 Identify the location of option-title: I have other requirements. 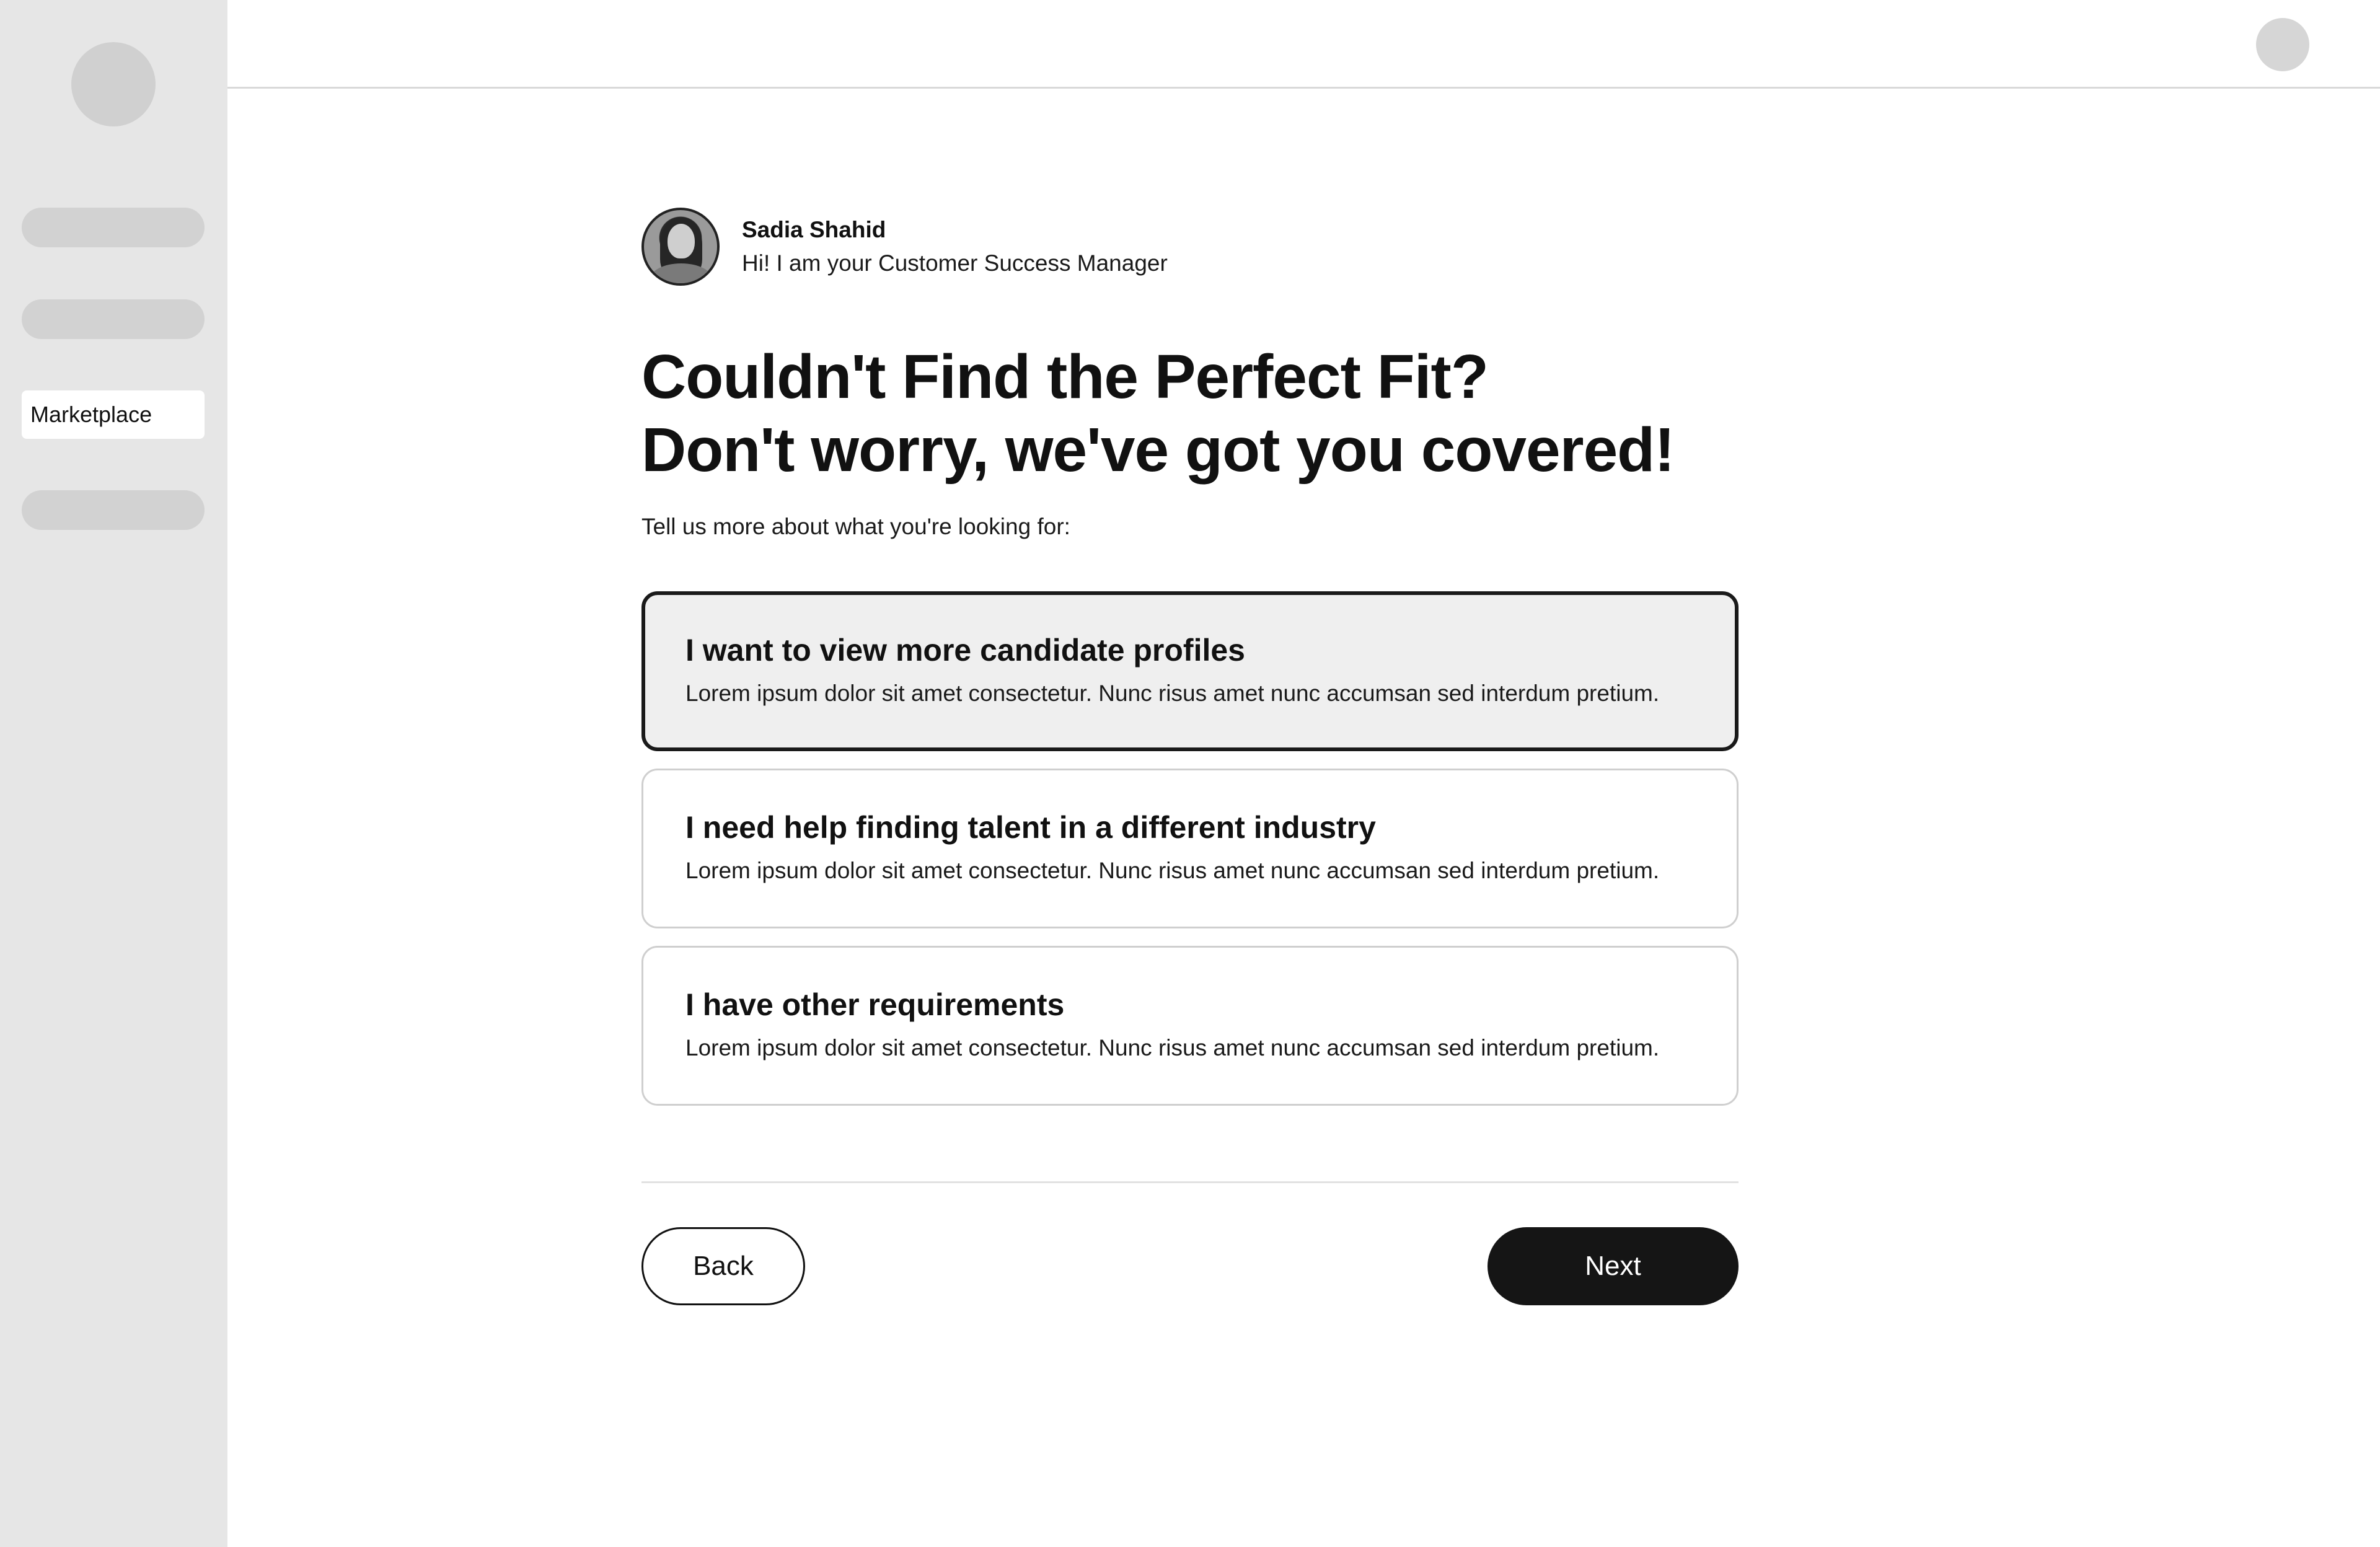
(875, 1004).